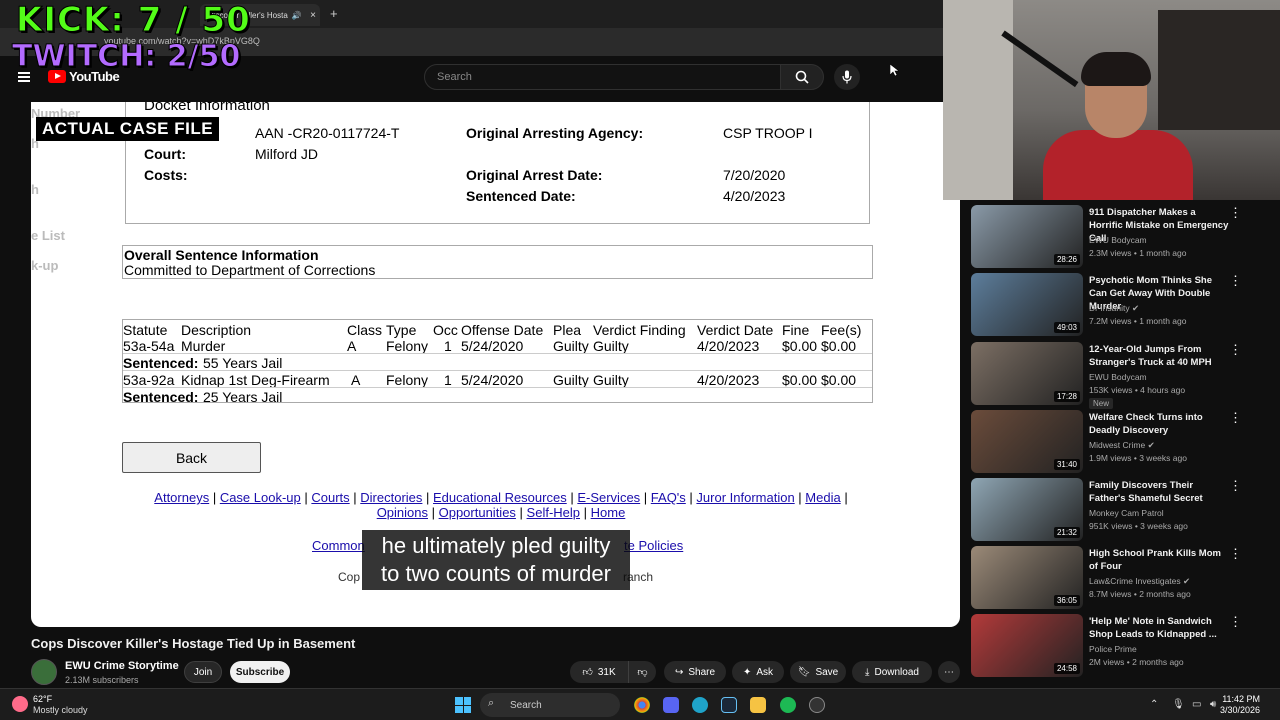 The image size is (1280, 720). I want to click on charge-occ: 1, so click(448, 346).